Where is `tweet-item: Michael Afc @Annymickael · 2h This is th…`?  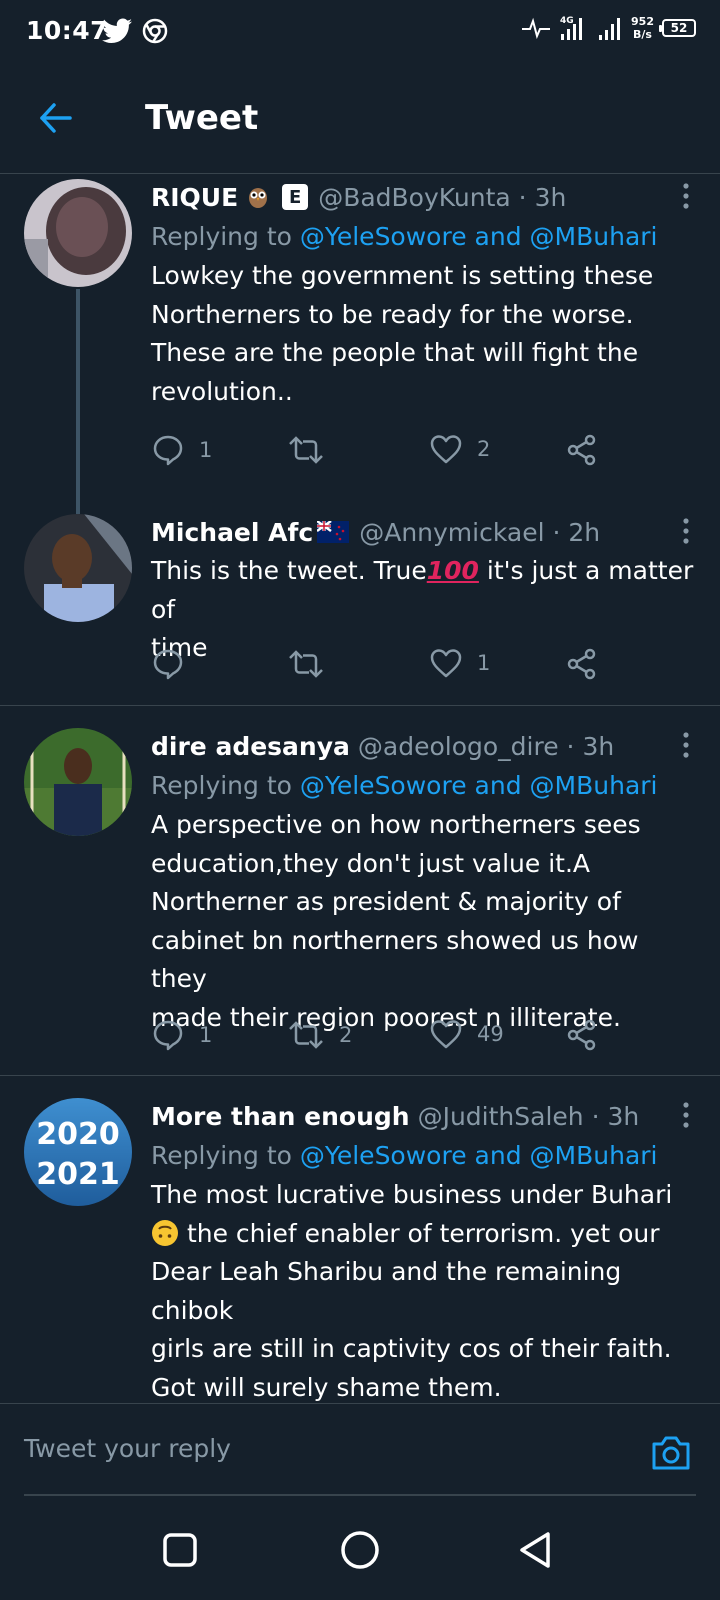 tweet-item: Michael Afc @Annymickael · 2h This is th… is located at coordinates (360, 608).